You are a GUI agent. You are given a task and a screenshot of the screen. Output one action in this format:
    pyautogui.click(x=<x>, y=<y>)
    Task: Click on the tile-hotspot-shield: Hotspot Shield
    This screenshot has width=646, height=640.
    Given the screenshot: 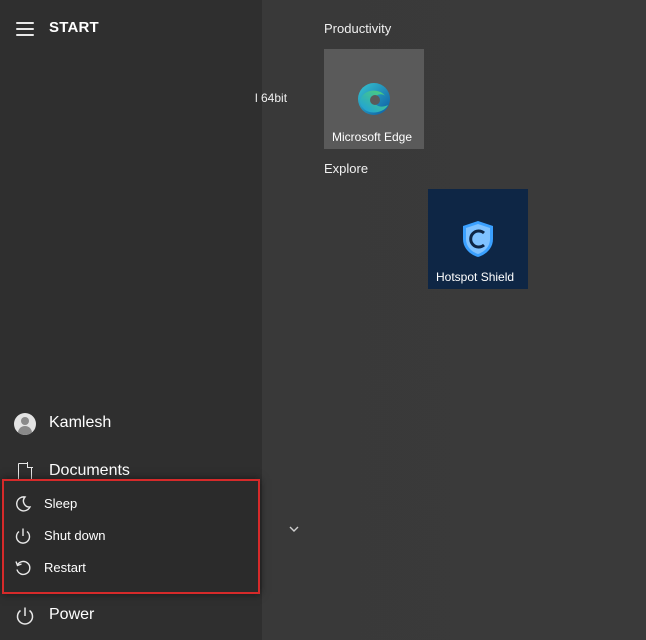 What is the action you would take?
    pyautogui.click(x=478, y=239)
    